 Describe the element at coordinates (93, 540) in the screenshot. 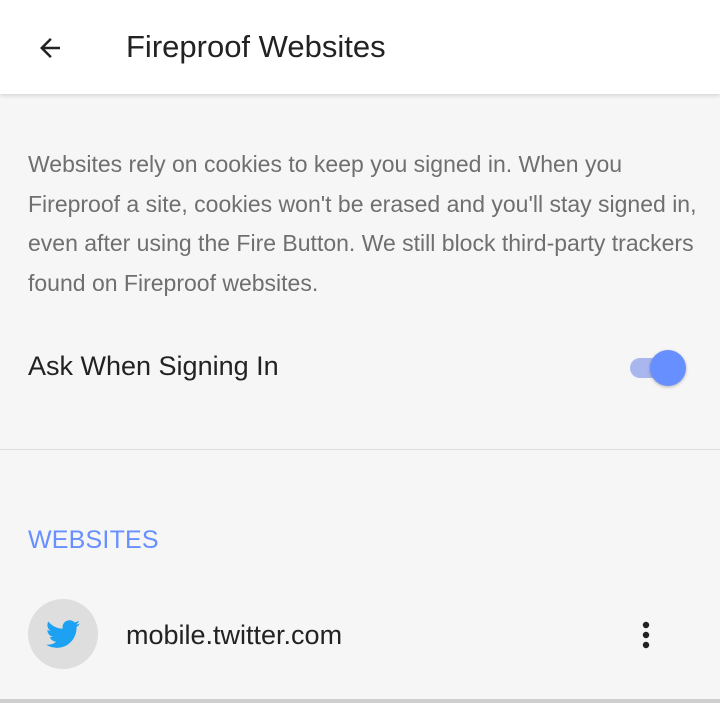

I see `websites-section-header: WEBSITES` at that location.